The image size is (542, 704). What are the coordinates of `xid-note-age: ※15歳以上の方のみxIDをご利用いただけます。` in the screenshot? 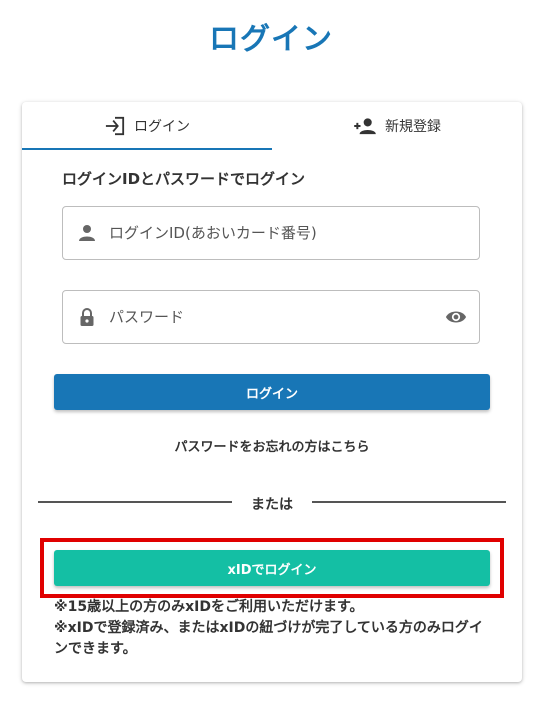 It's located at (209, 607).